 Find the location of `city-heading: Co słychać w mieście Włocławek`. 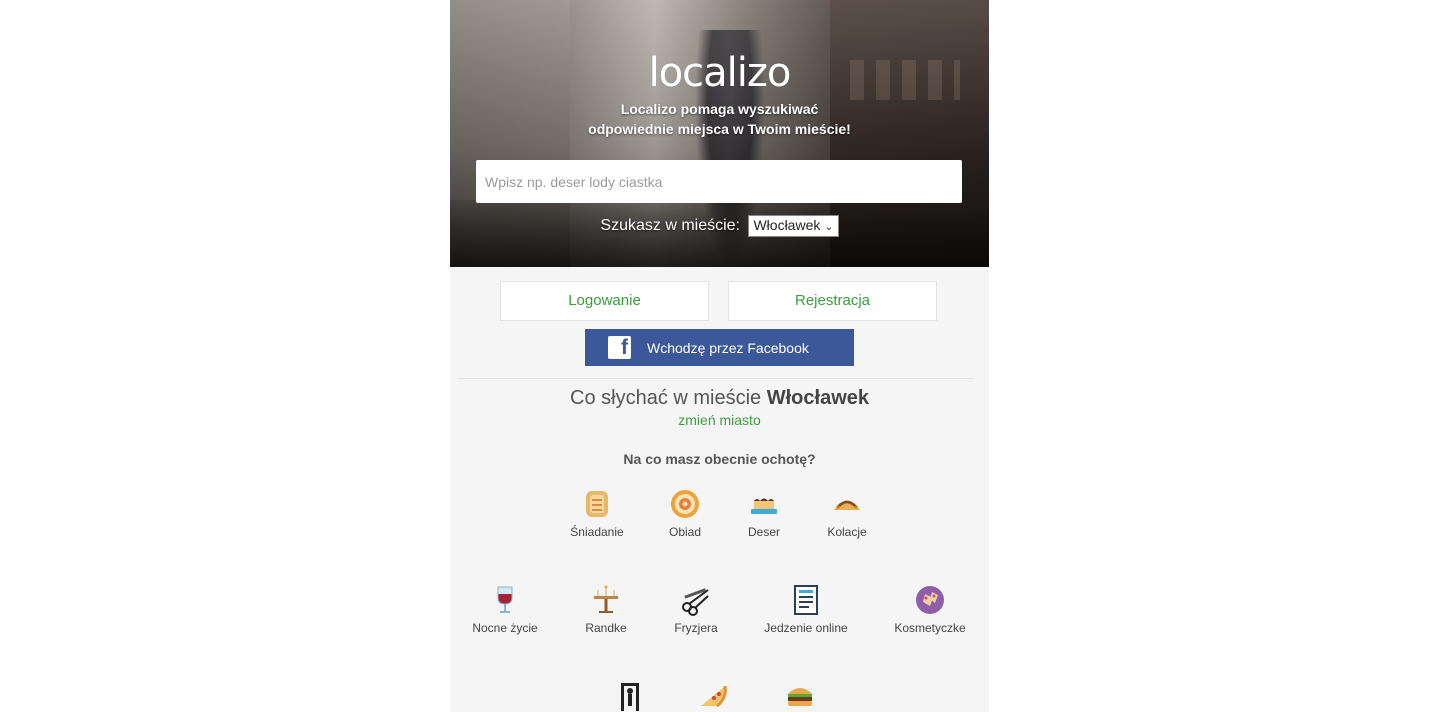

city-heading: Co słychać w mieście Włocławek is located at coordinates (719, 398).